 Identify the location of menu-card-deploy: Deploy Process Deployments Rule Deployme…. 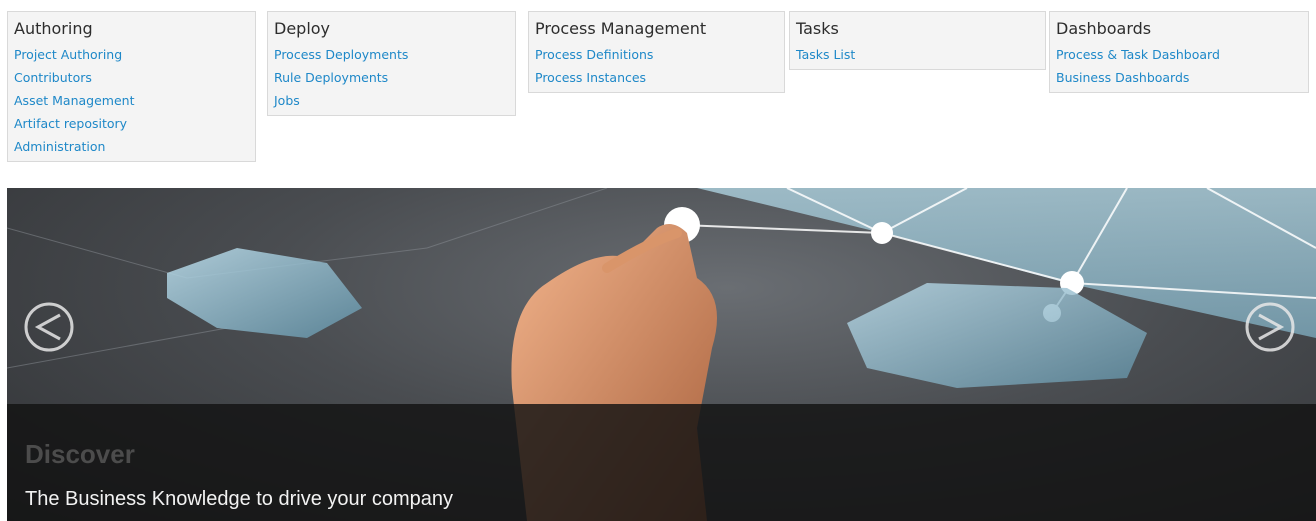
(391, 63).